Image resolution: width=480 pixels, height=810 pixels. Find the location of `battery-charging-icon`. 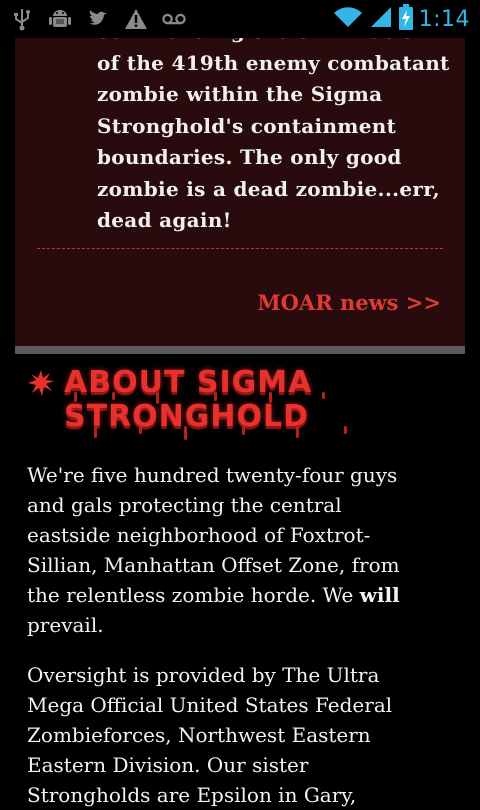

battery-charging-icon is located at coordinates (405, 19).